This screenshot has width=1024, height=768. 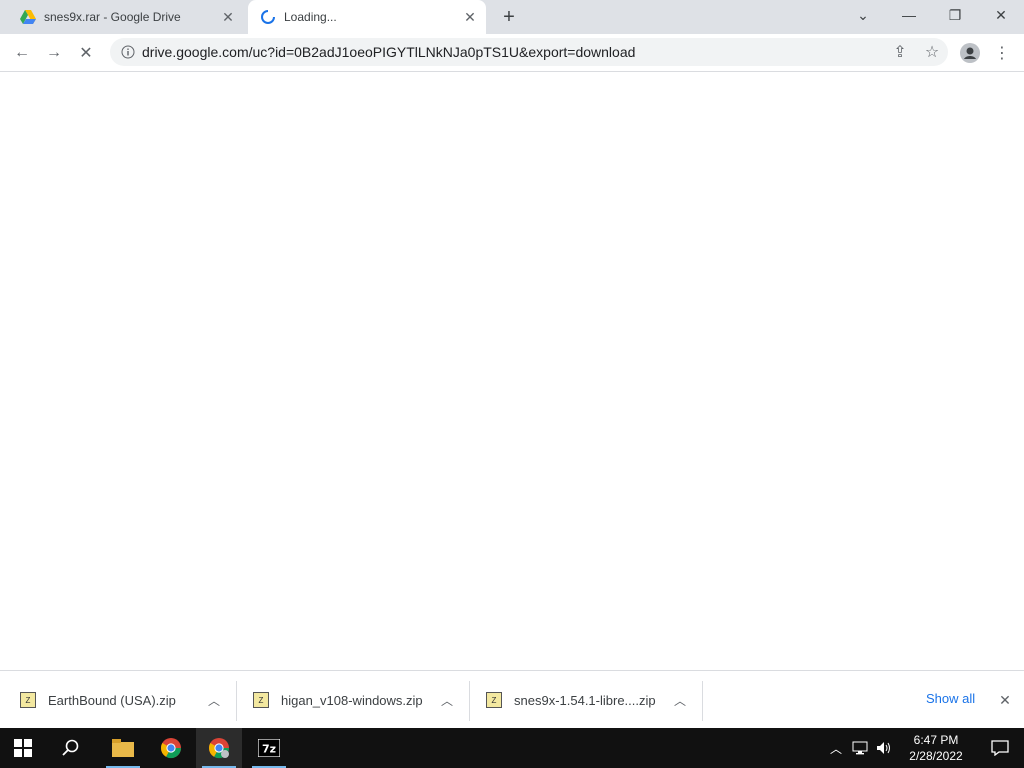 What do you see at coordinates (22, 53) in the screenshot?
I see `back-icon: ←` at bounding box center [22, 53].